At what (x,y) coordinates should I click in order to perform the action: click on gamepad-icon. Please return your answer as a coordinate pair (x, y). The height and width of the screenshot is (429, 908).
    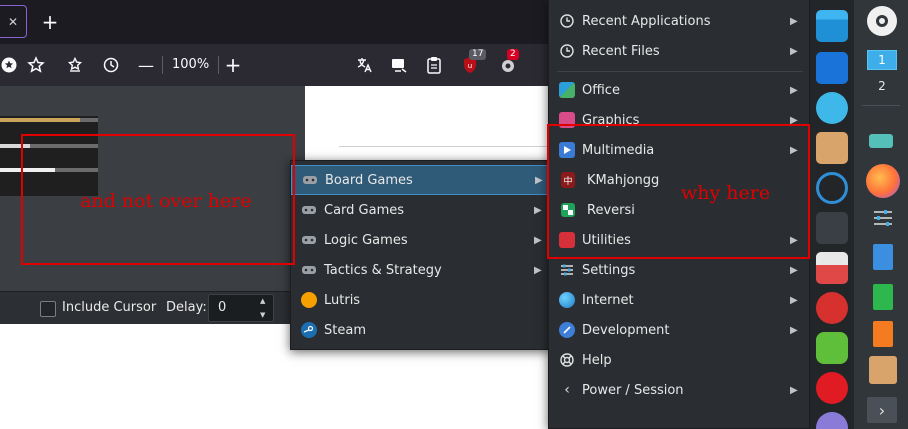
    Looking at the image, I should click on (832, 108).